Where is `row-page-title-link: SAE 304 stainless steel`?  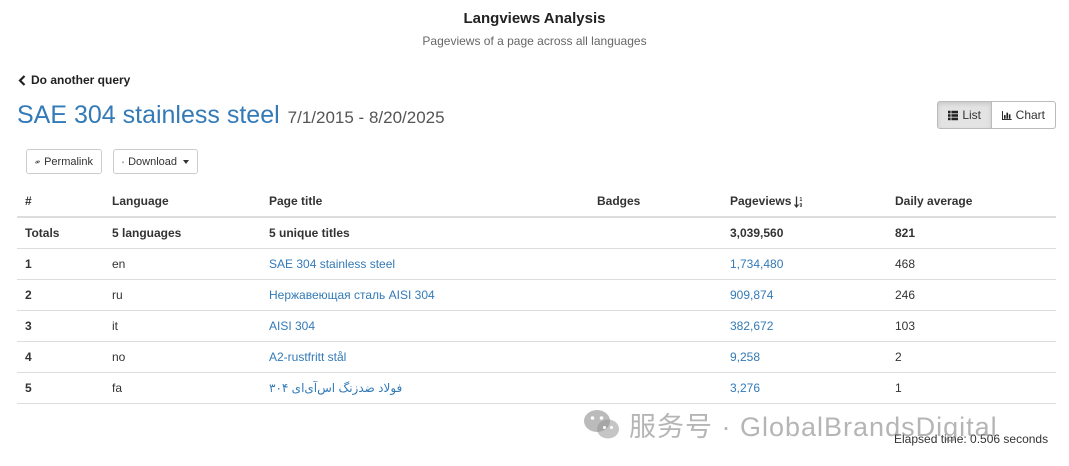
row-page-title-link: SAE 304 stainless steel is located at coordinates (425, 264).